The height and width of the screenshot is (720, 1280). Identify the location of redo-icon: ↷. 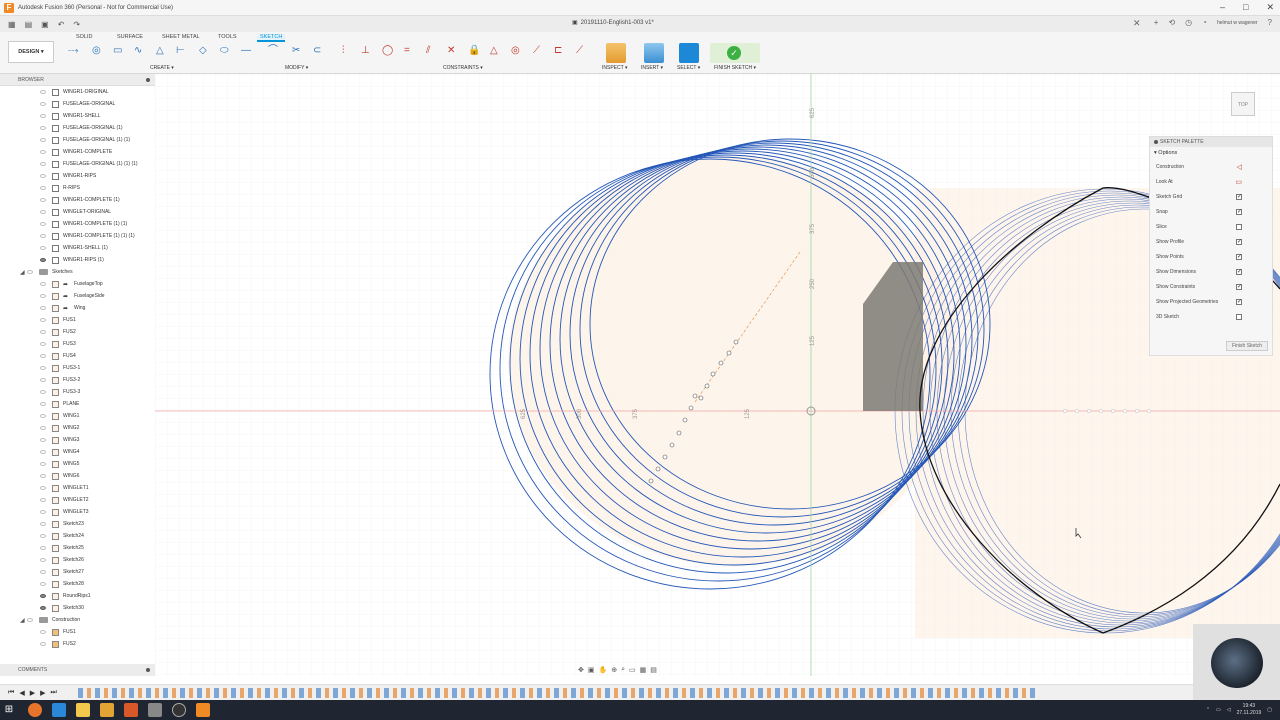
(76, 24).